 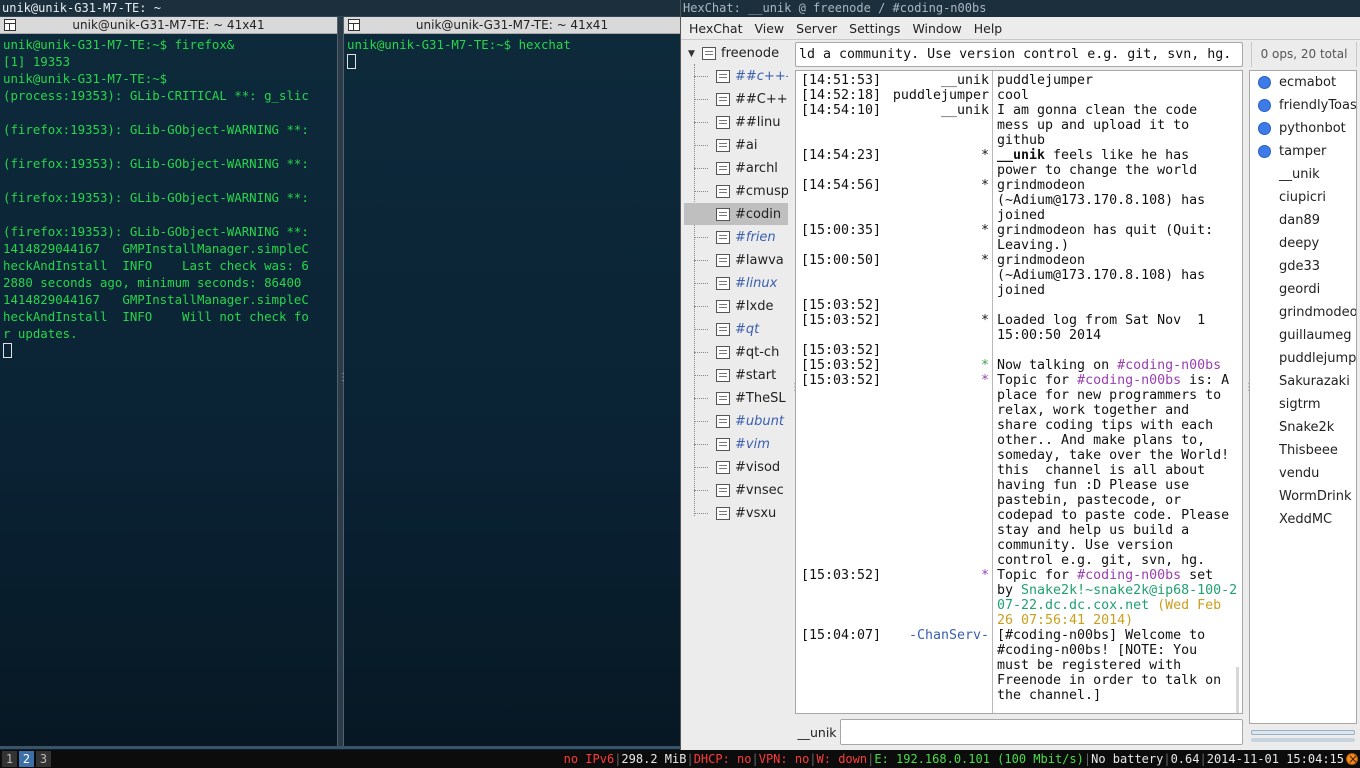 What do you see at coordinates (1020, 28) in the screenshot?
I see `menu-bar: HexChat View Server Settings Window Help` at bounding box center [1020, 28].